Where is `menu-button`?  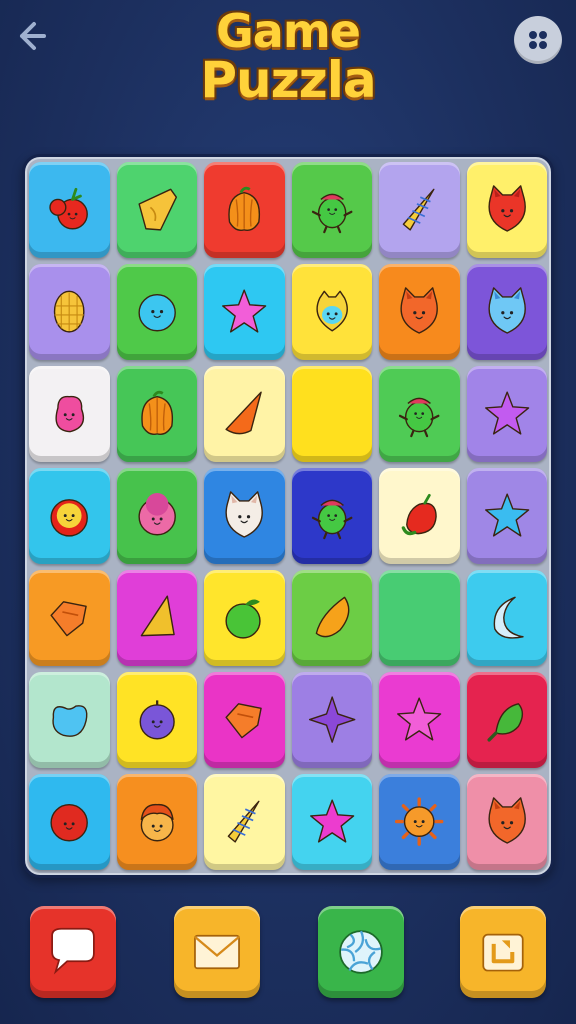 menu-button is located at coordinates (538, 40).